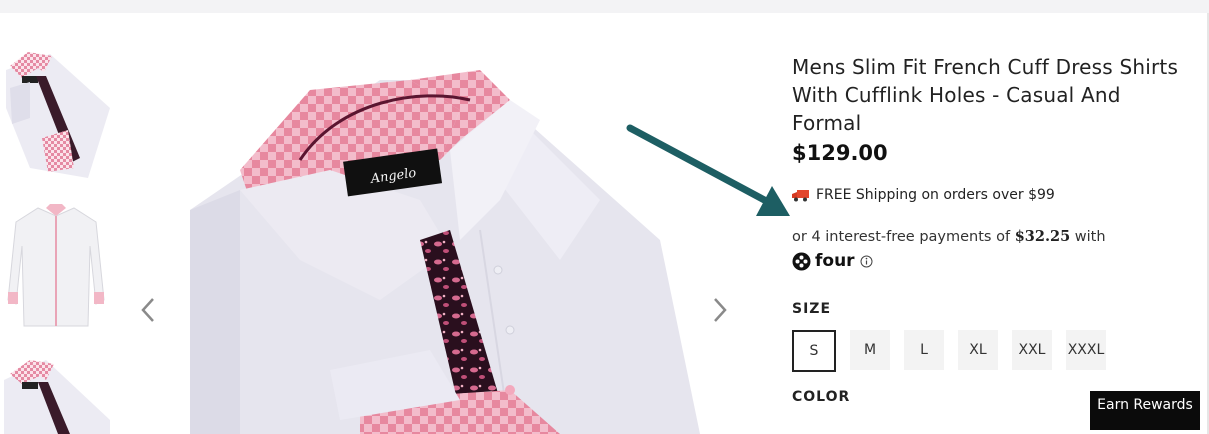  I want to click on info-icon, so click(866, 261).